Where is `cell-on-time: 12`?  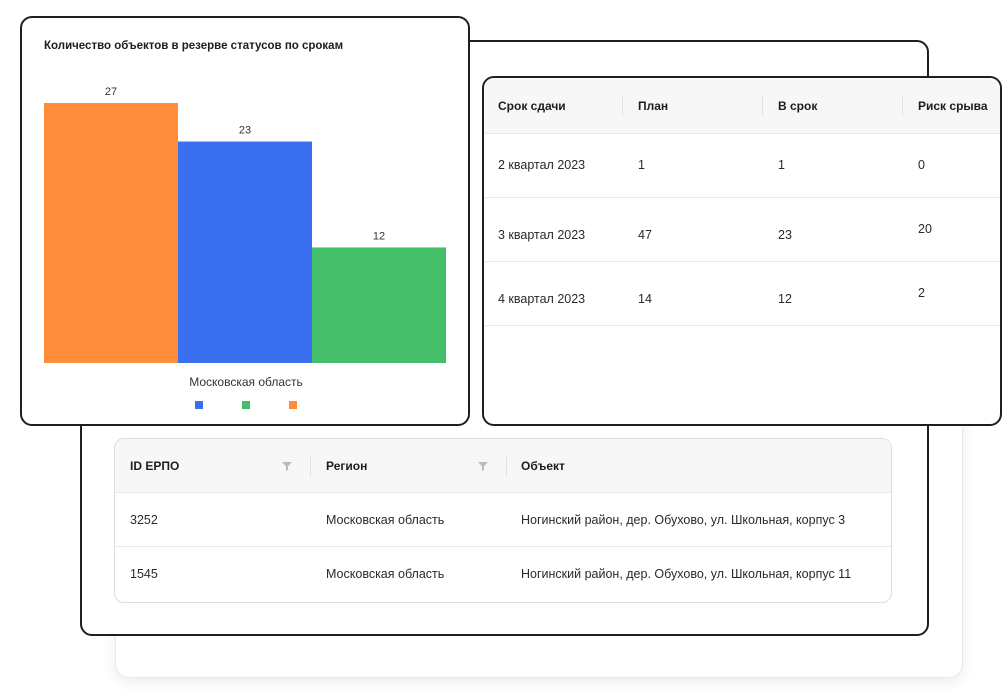
cell-on-time: 12 is located at coordinates (785, 299).